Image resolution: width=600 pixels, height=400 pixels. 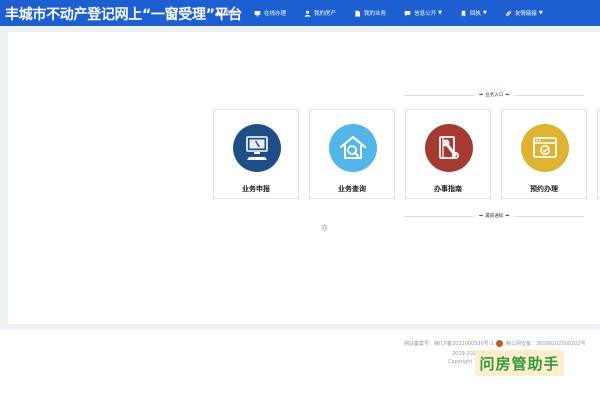 I want to click on wrench-icon, so click(x=449, y=148).